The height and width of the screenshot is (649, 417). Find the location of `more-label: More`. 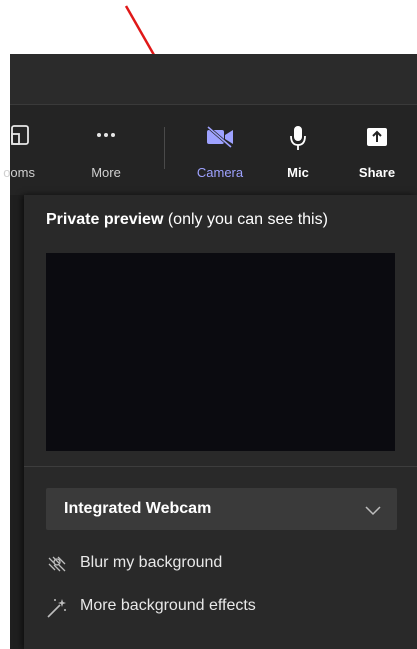

more-label: More is located at coordinates (106, 172).